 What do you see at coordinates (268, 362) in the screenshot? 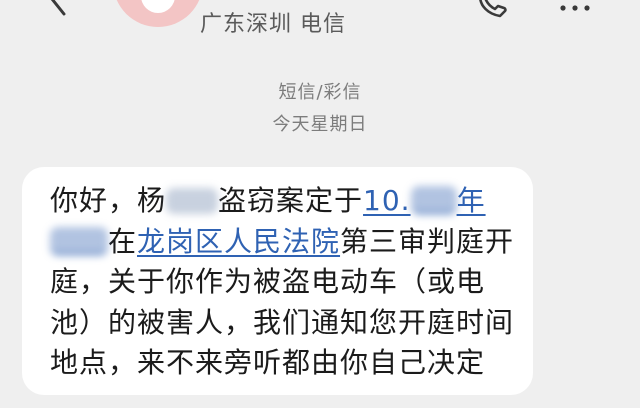
I see `message-line-5: 地点，来不来旁听都由你自己决定` at bounding box center [268, 362].